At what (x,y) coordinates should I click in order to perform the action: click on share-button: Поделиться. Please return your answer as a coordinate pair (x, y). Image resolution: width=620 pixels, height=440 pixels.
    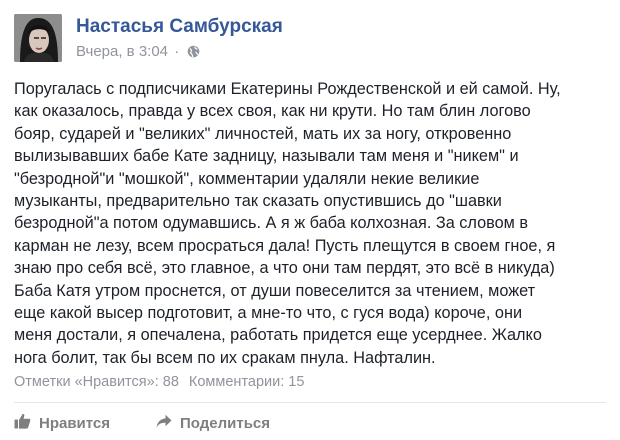
    Looking at the image, I should click on (213, 423).